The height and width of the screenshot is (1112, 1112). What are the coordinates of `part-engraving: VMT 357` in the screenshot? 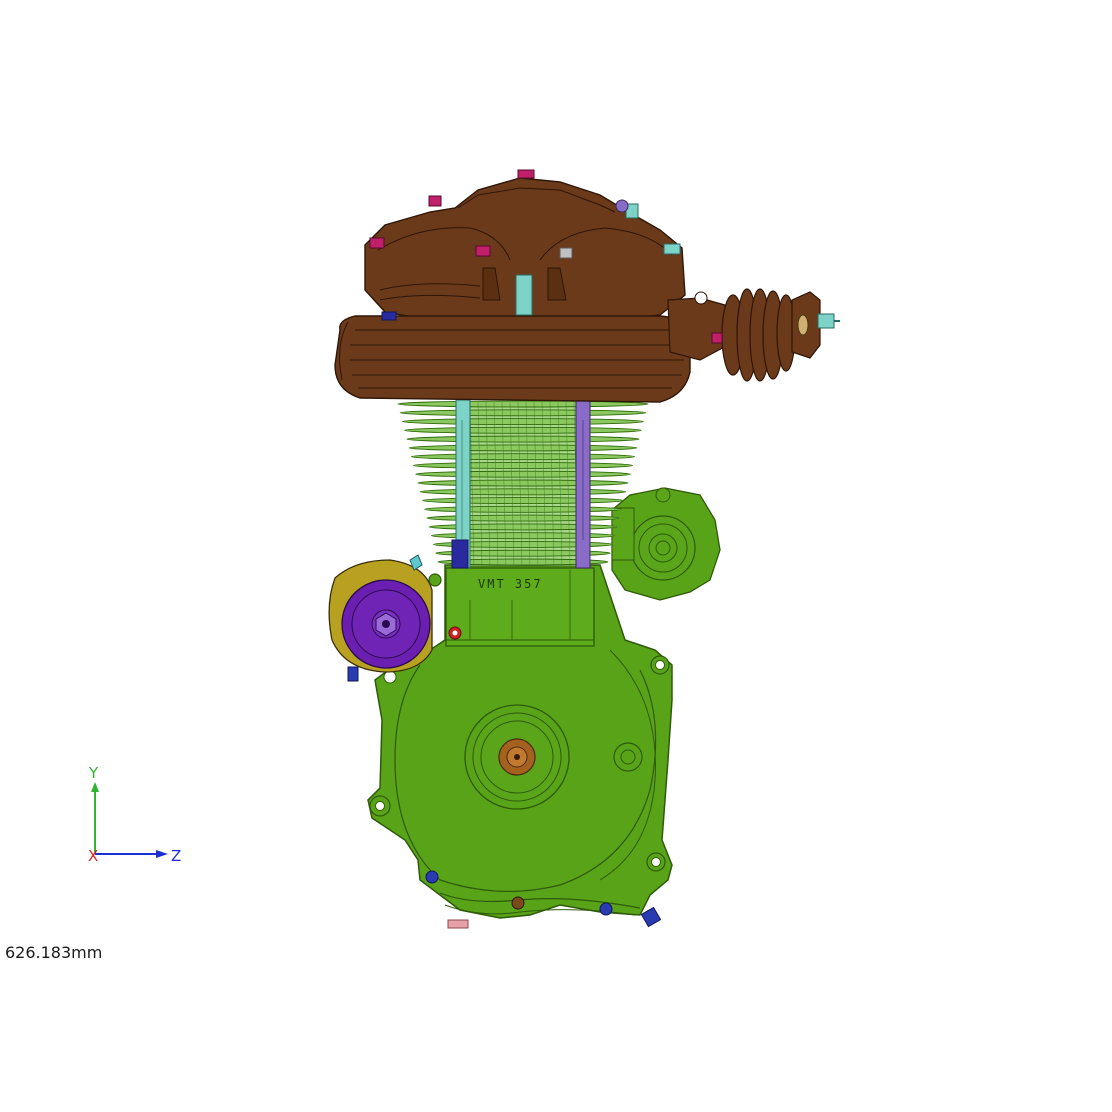 It's located at (510, 584).